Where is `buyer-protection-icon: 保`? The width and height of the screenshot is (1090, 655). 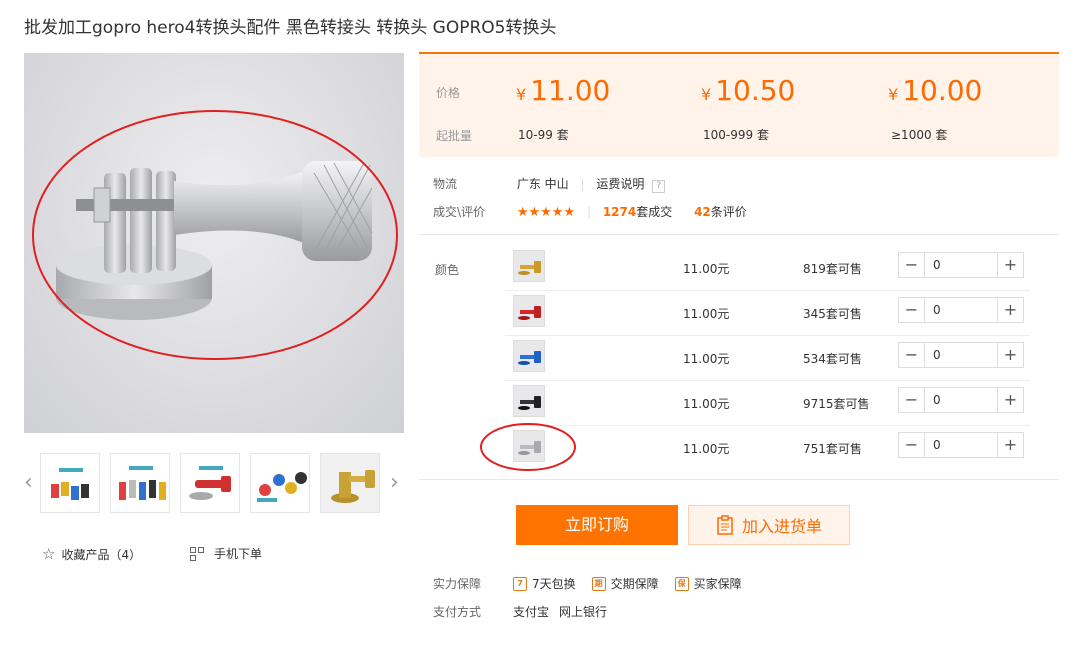 buyer-protection-icon: 保 is located at coordinates (681, 583).